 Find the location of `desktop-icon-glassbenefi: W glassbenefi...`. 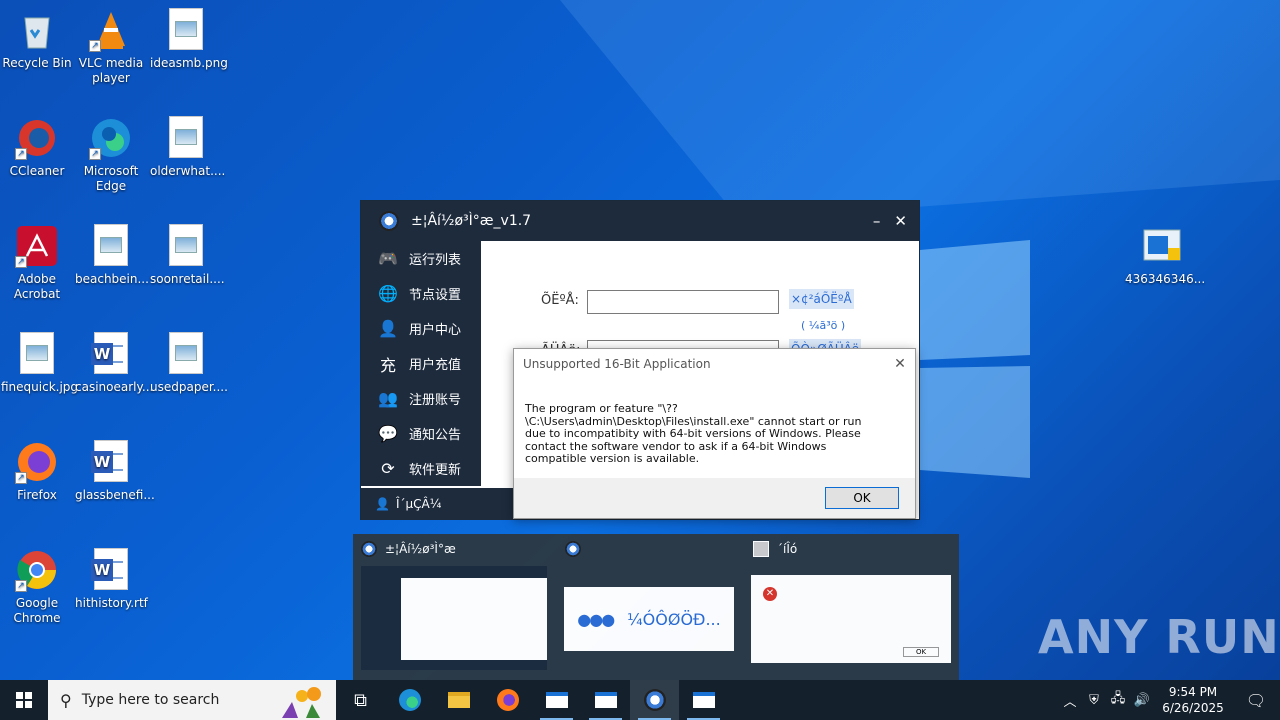

desktop-icon-glassbenefi: W glassbenefi... is located at coordinates (115, 471).